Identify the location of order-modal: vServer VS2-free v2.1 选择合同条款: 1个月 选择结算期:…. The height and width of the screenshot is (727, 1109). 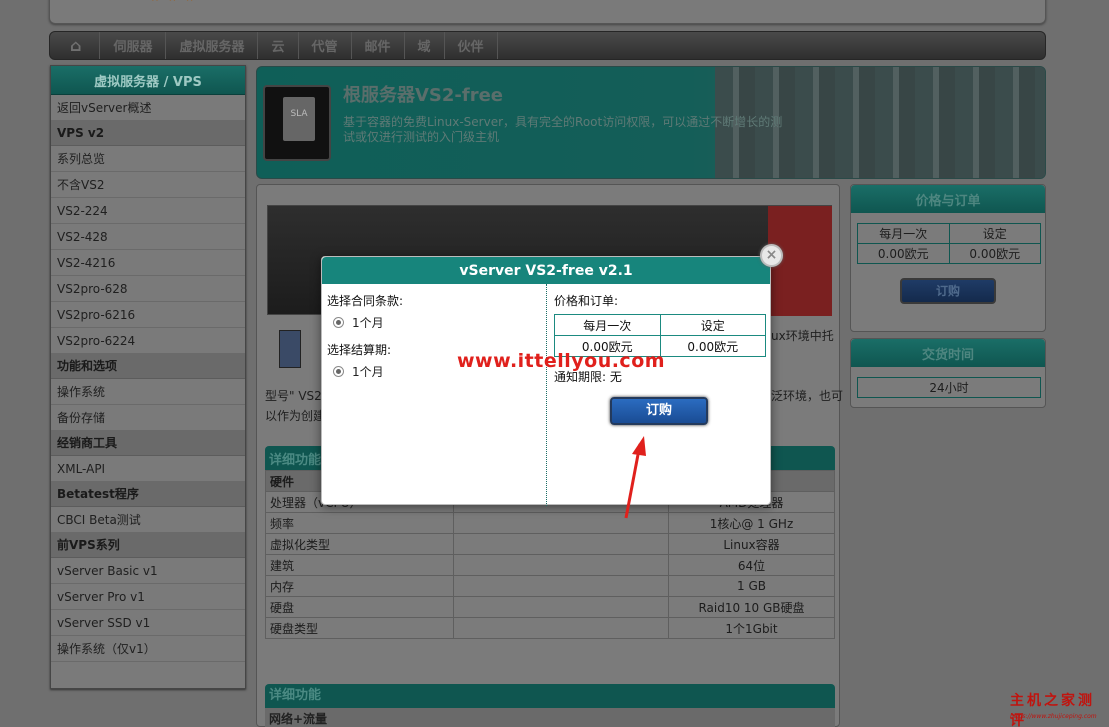
(546, 381).